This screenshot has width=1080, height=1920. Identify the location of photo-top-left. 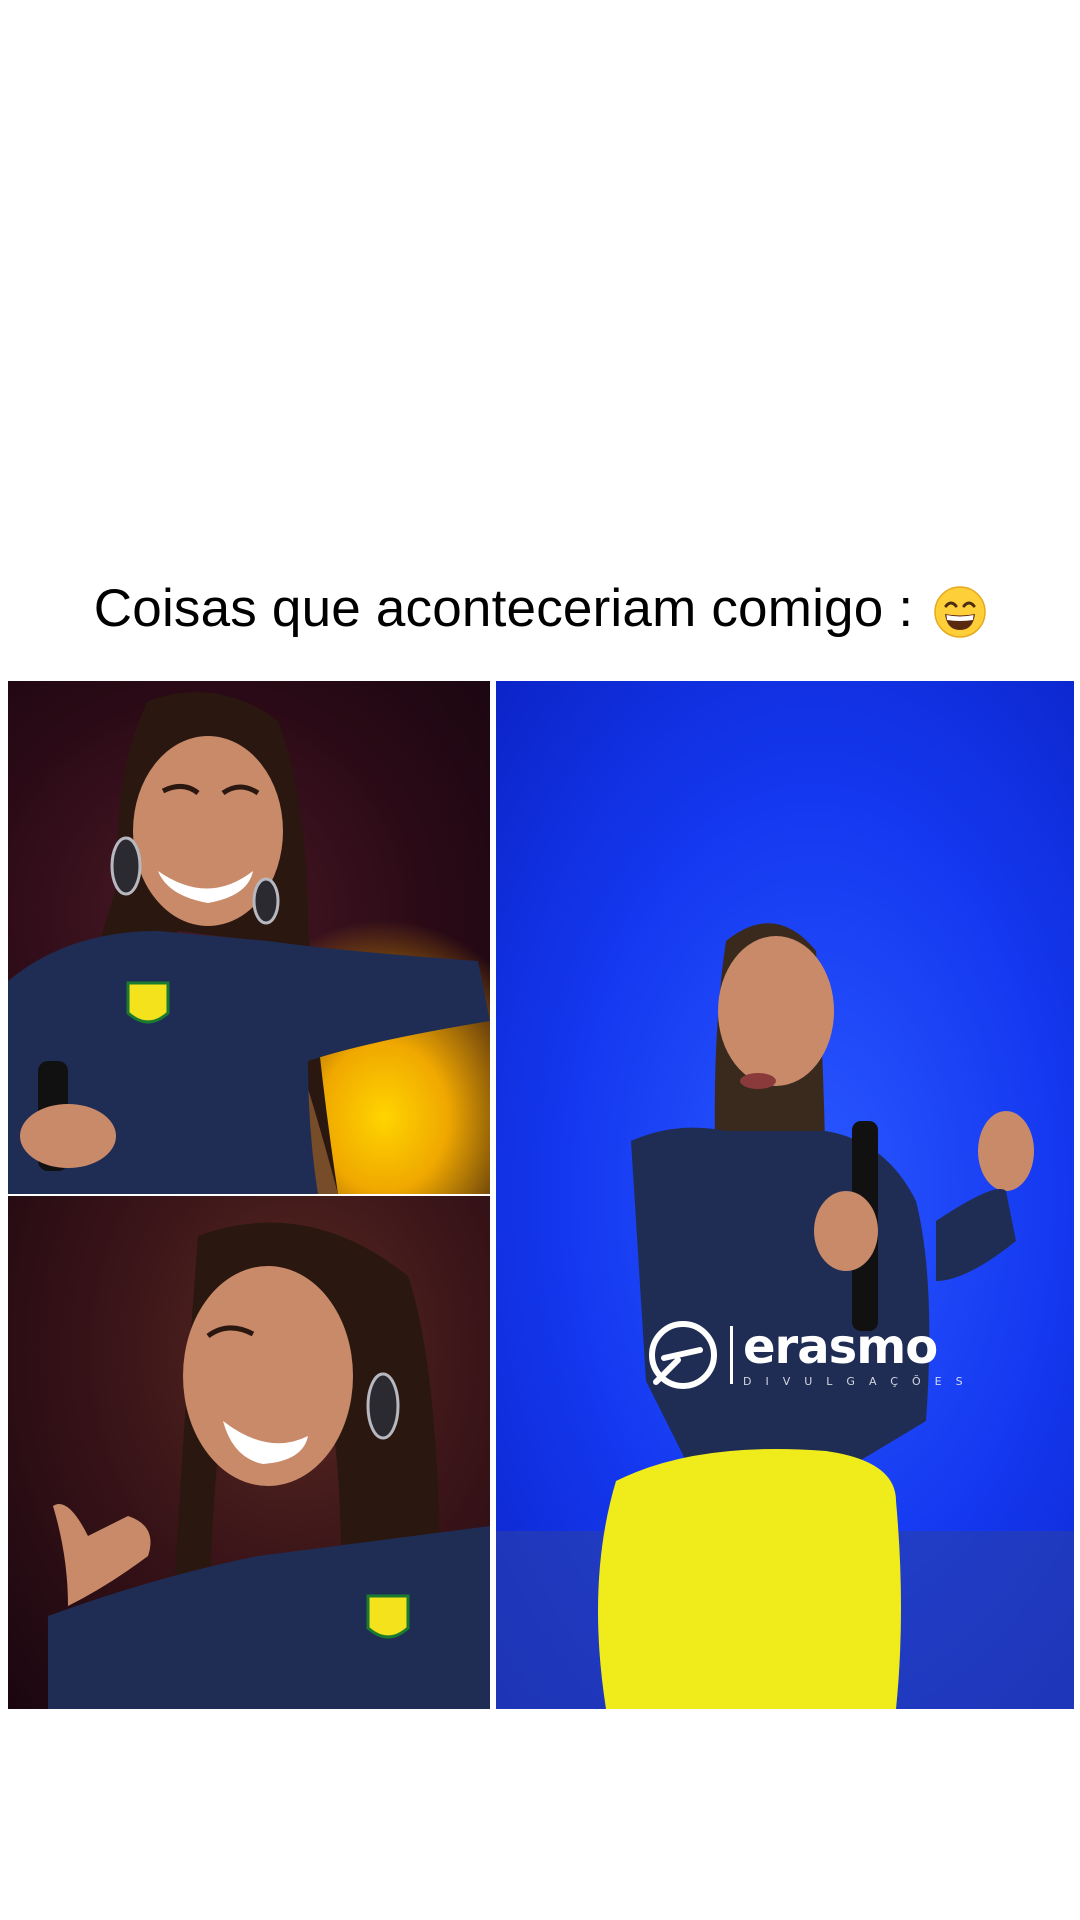
(249, 937).